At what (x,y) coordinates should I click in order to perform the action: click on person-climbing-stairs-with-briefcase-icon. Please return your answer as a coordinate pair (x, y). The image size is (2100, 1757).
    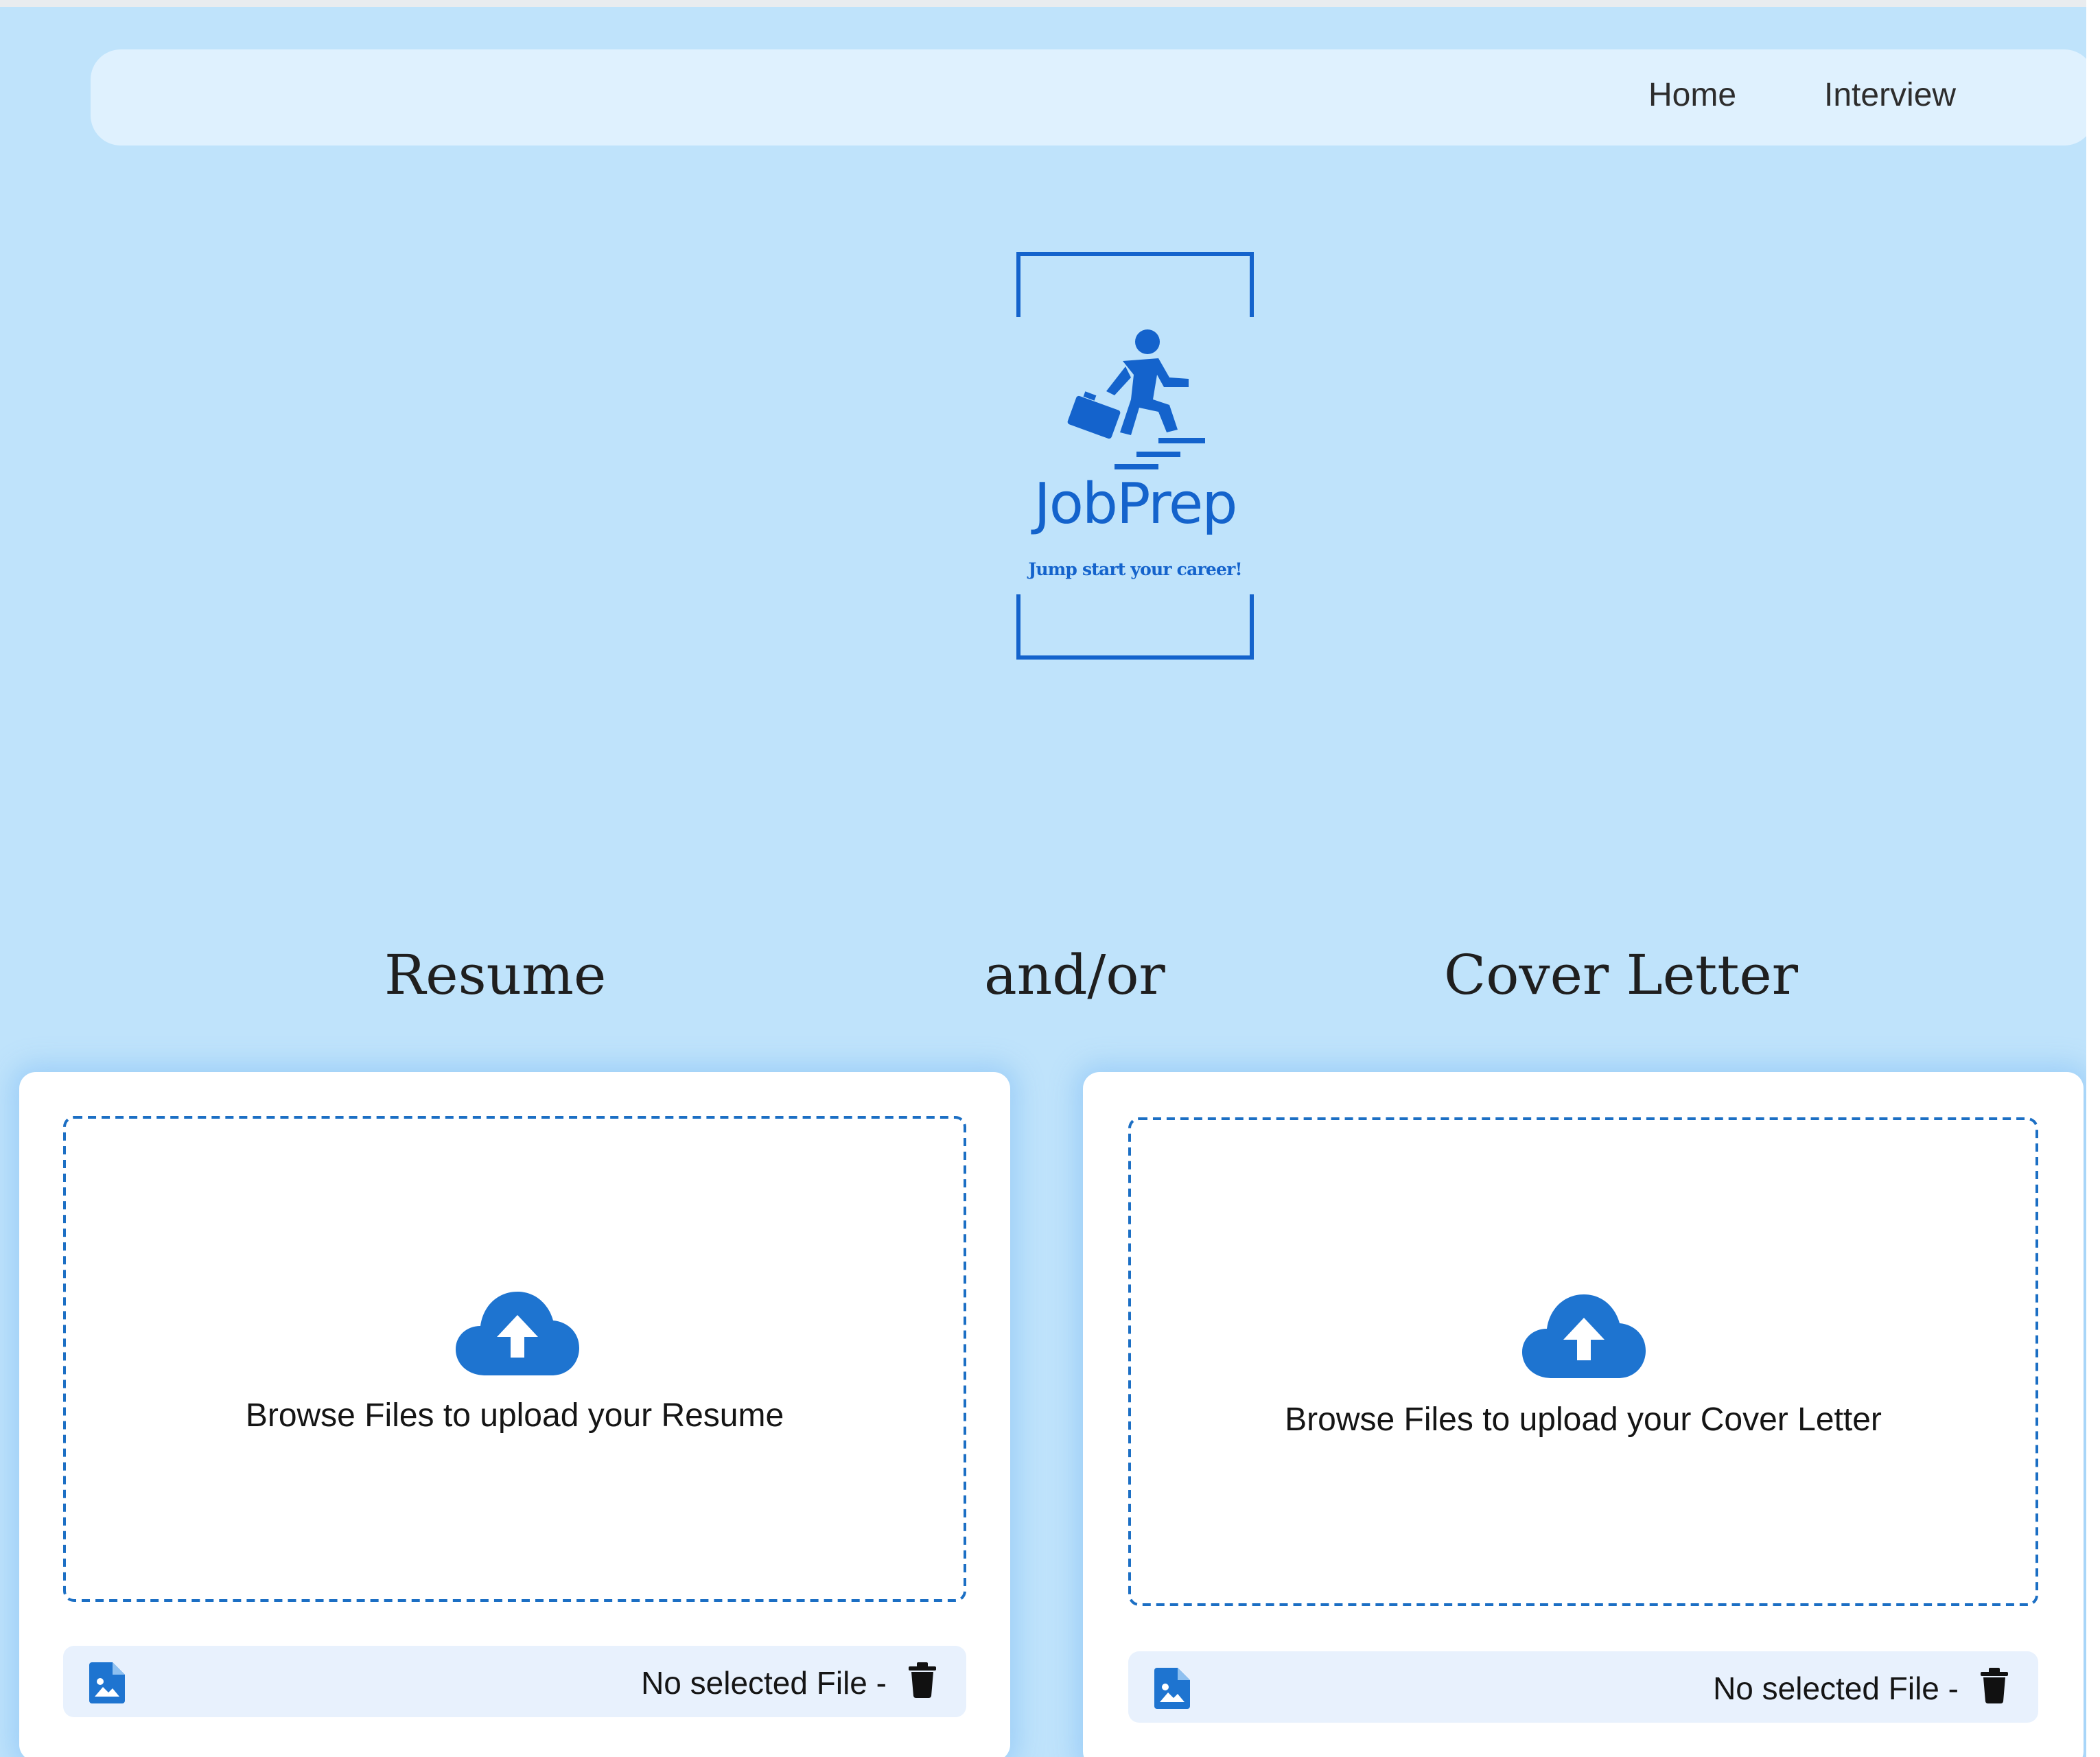
    Looking at the image, I should click on (1136, 399).